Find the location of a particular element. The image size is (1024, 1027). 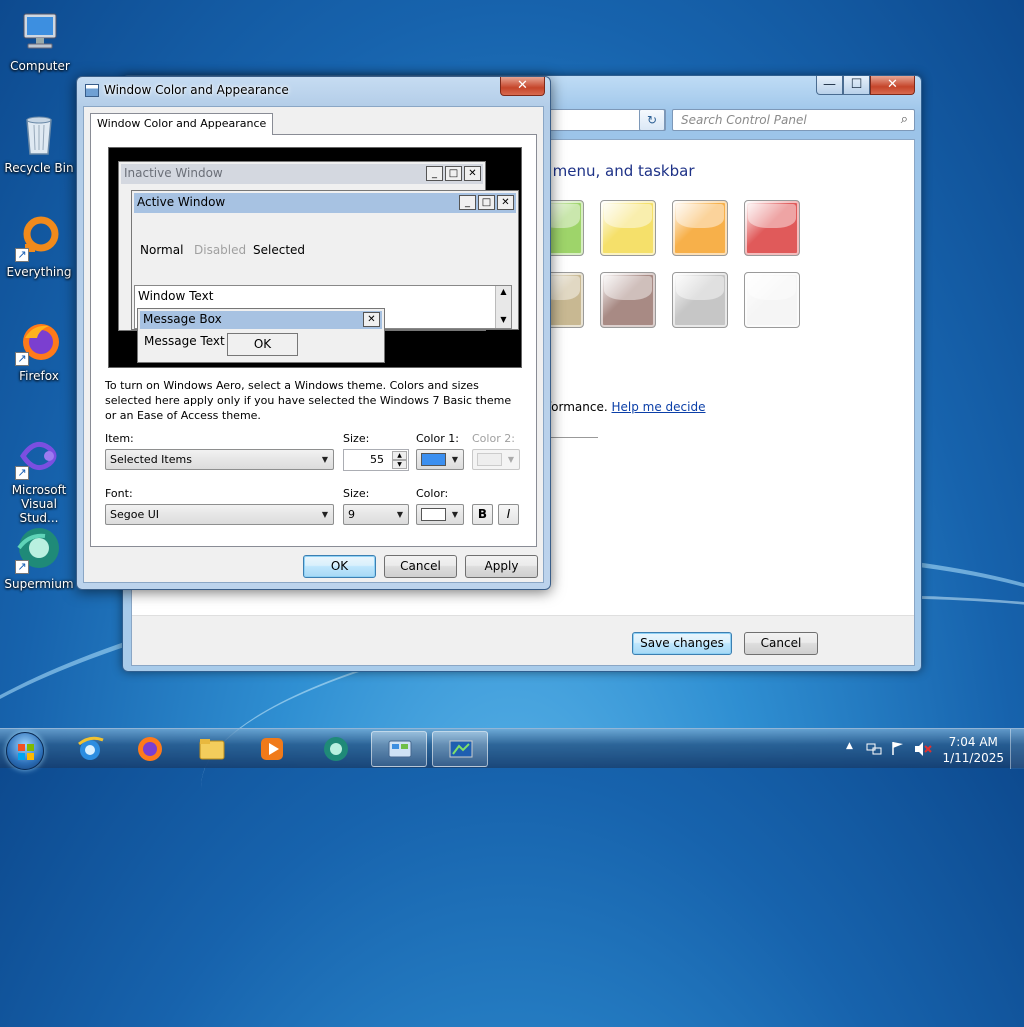

taskbar-internet-explorer is located at coordinates (90, 749).